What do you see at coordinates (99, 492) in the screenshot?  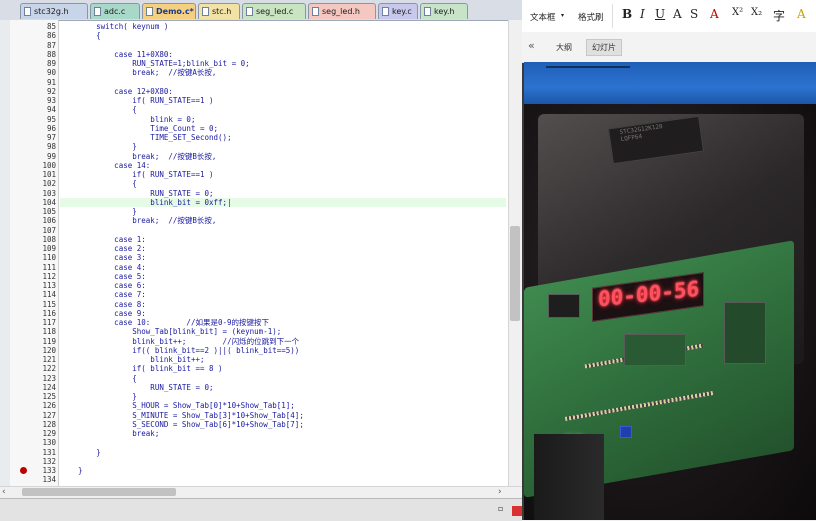 I see `horizontal-scroll-thumb` at bounding box center [99, 492].